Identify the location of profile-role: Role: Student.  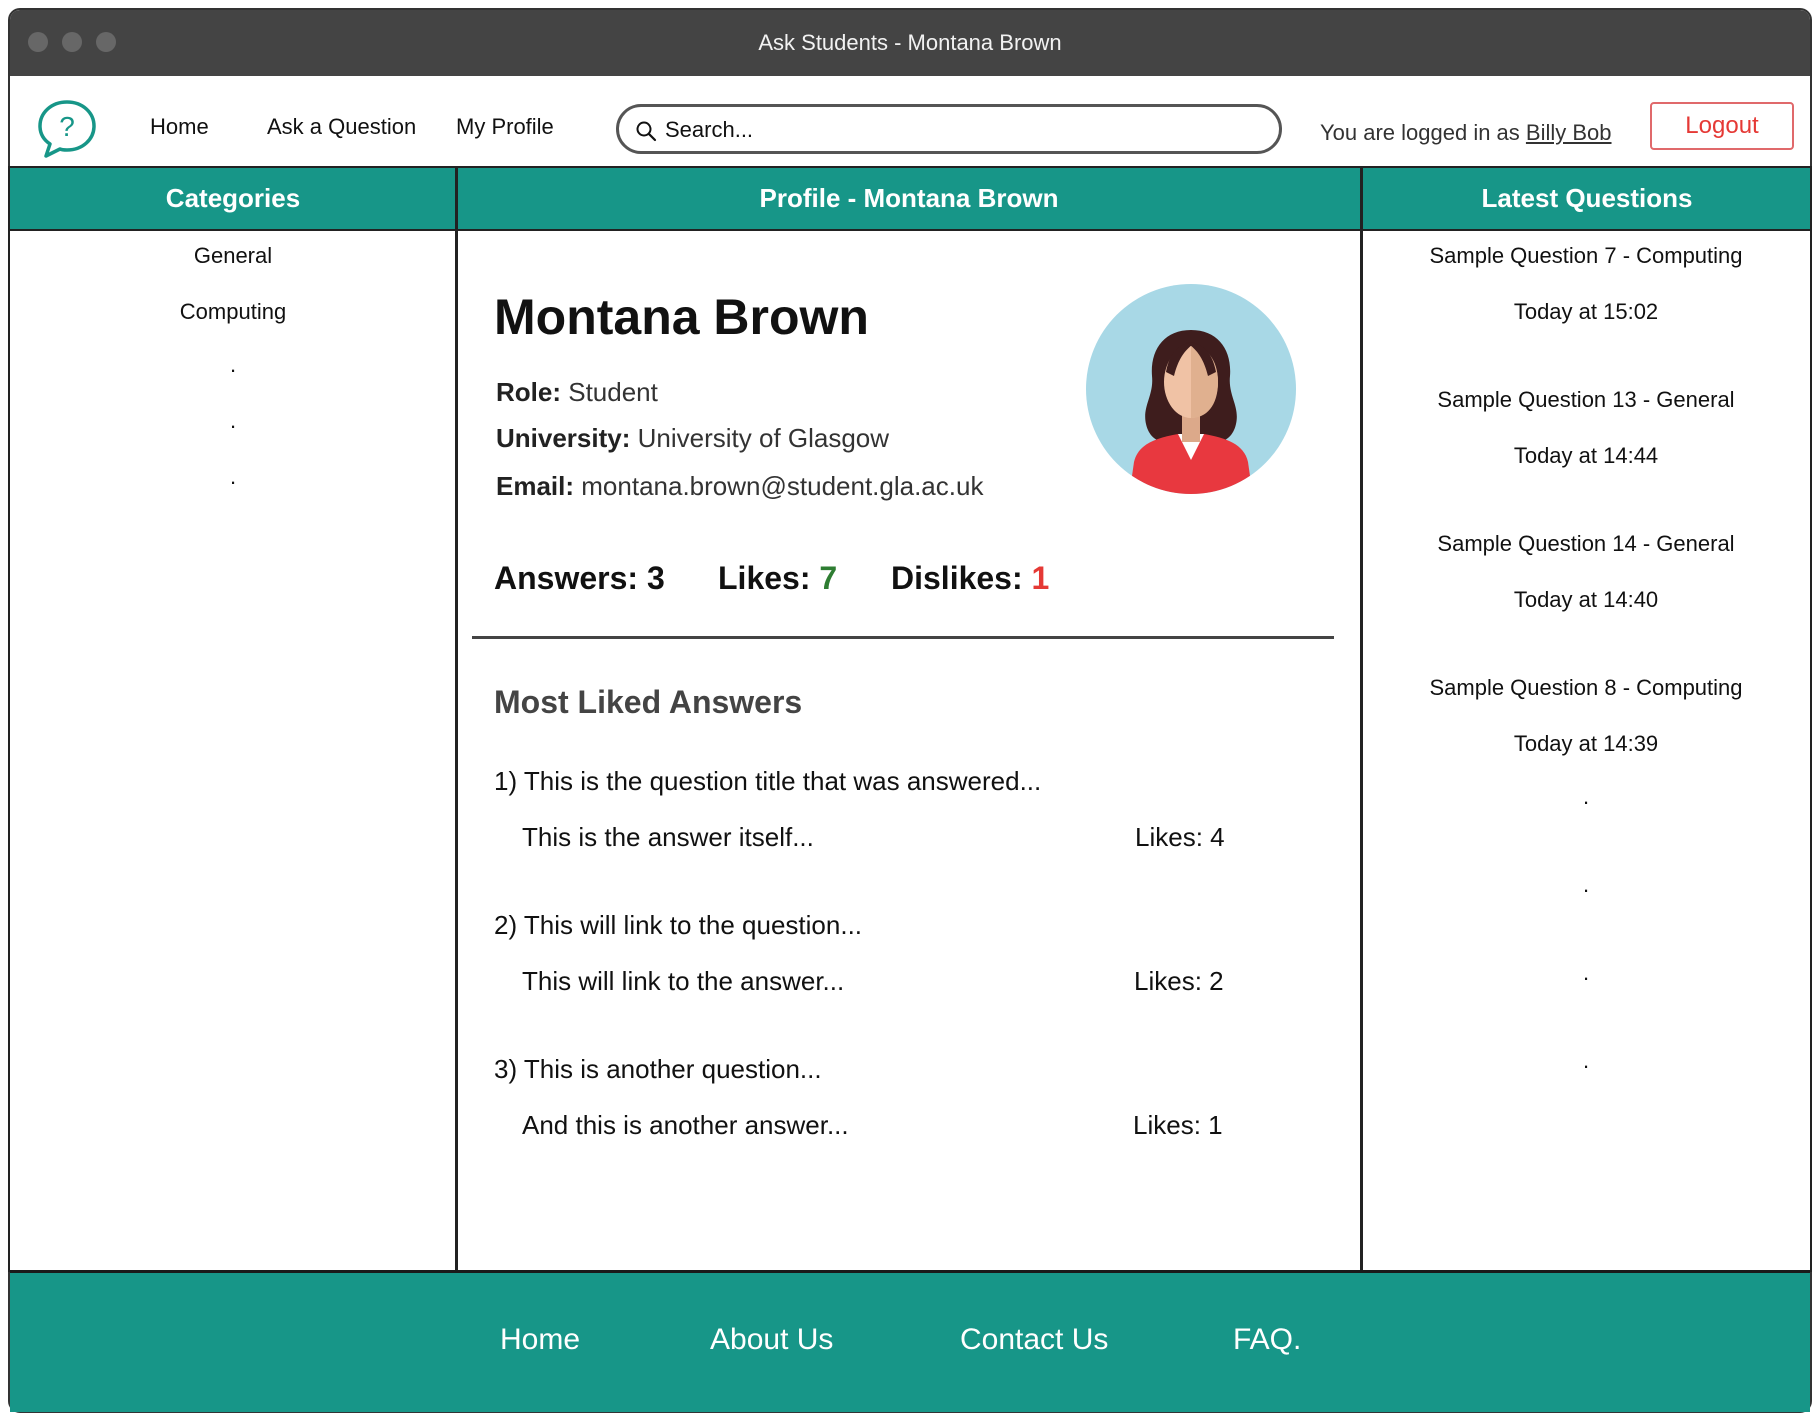
(577, 392).